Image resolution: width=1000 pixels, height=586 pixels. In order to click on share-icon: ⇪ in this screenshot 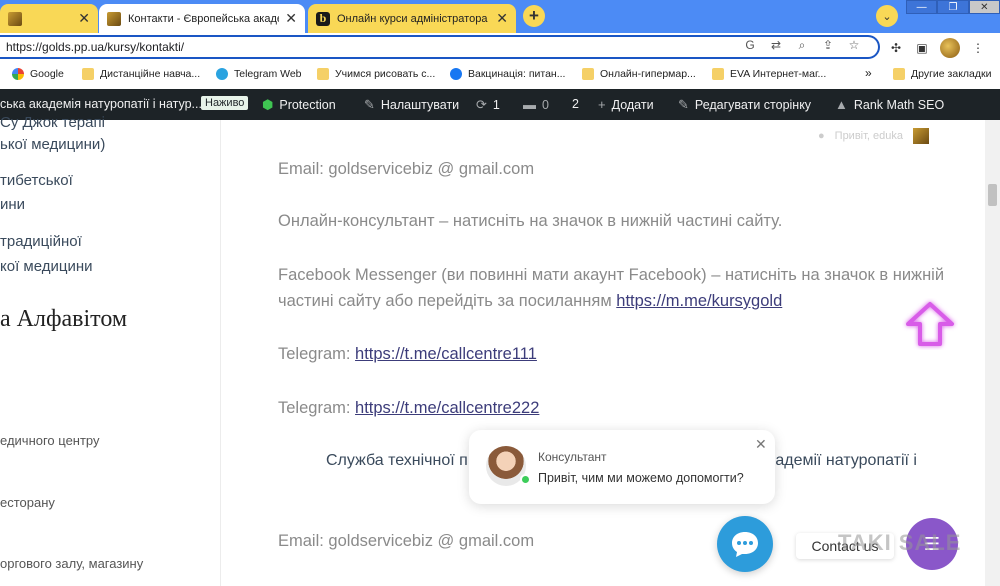, I will do `click(828, 45)`.